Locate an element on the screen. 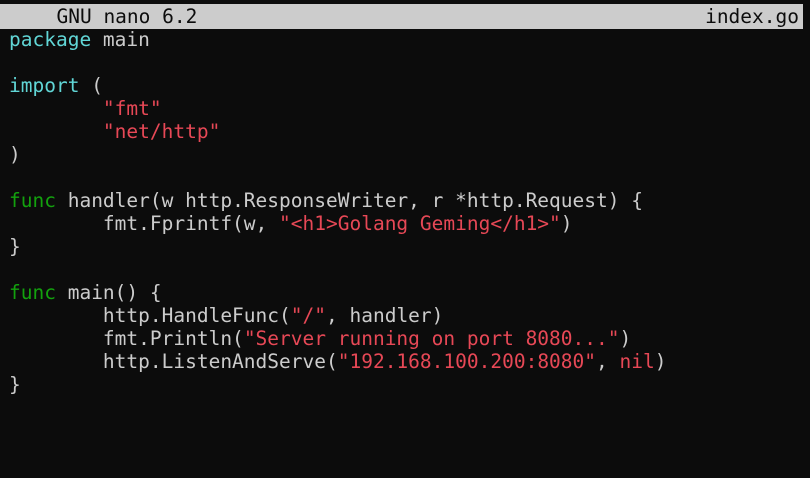  code-token: http.HandleFunc( is located at coordinates (150, 315).